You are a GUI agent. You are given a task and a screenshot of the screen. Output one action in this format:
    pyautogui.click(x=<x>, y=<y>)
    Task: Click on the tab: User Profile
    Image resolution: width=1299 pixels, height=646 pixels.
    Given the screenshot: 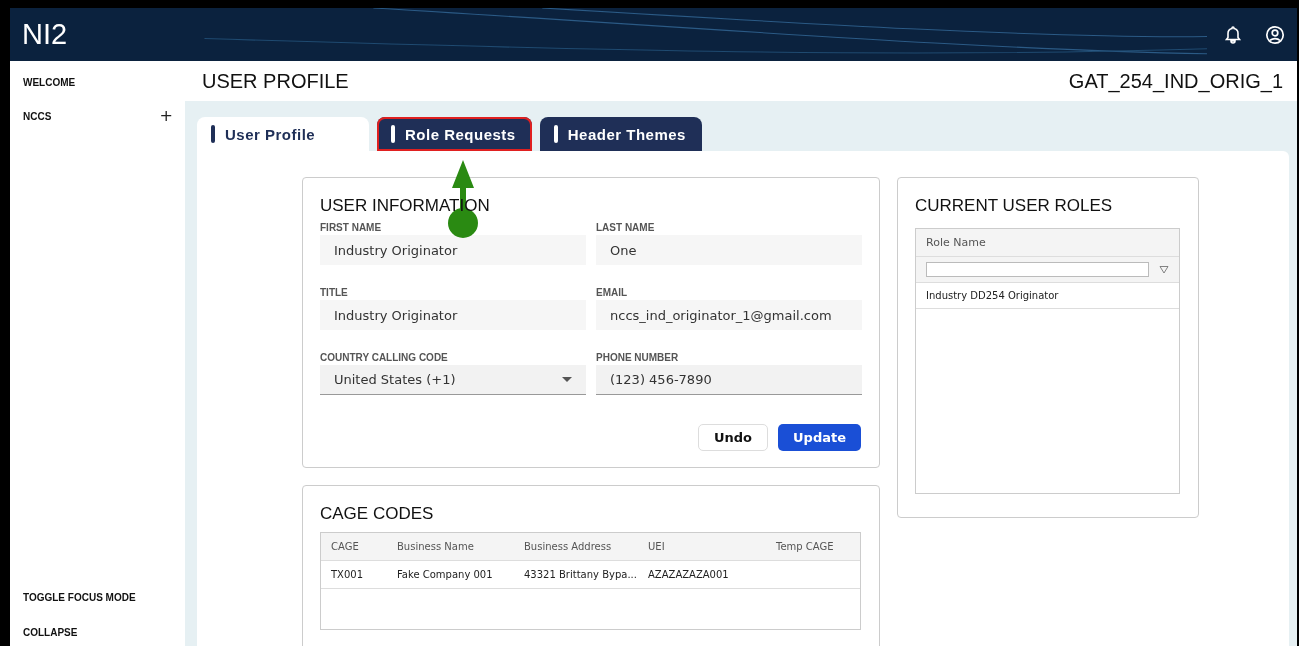 What is the action you would take?
    pyautogui.click(x=283, y=134)
    